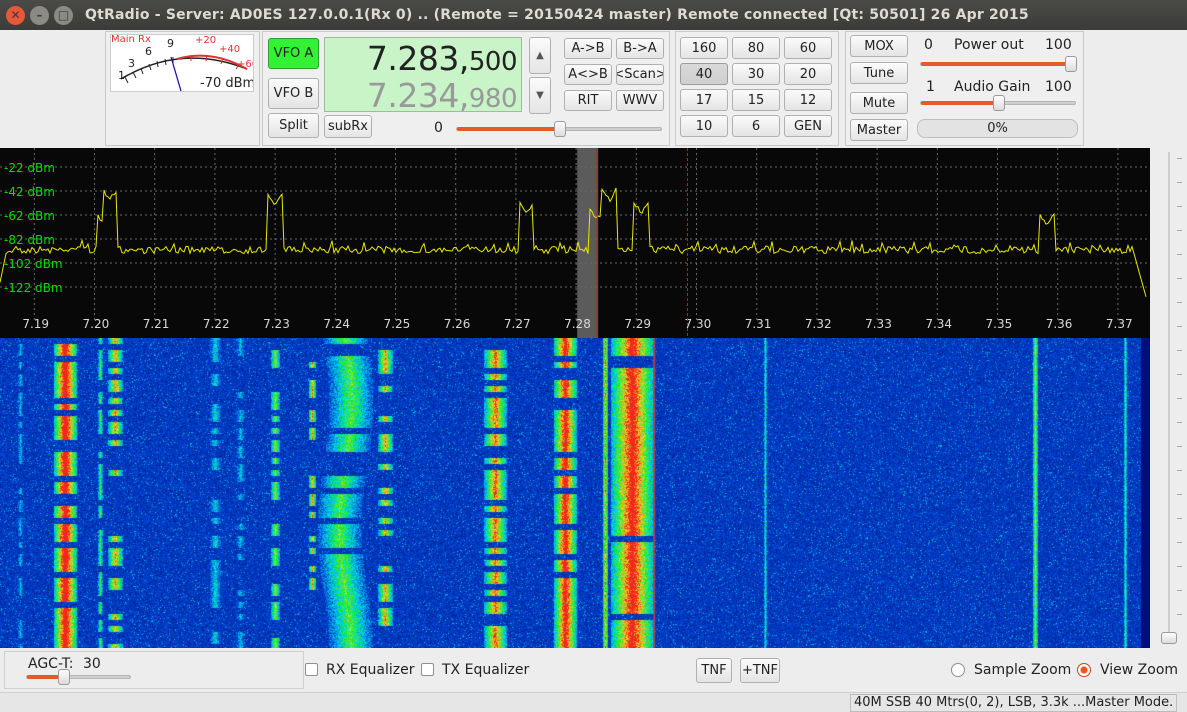  I want to click on freq-up-button: ▲, so click(540, 55).